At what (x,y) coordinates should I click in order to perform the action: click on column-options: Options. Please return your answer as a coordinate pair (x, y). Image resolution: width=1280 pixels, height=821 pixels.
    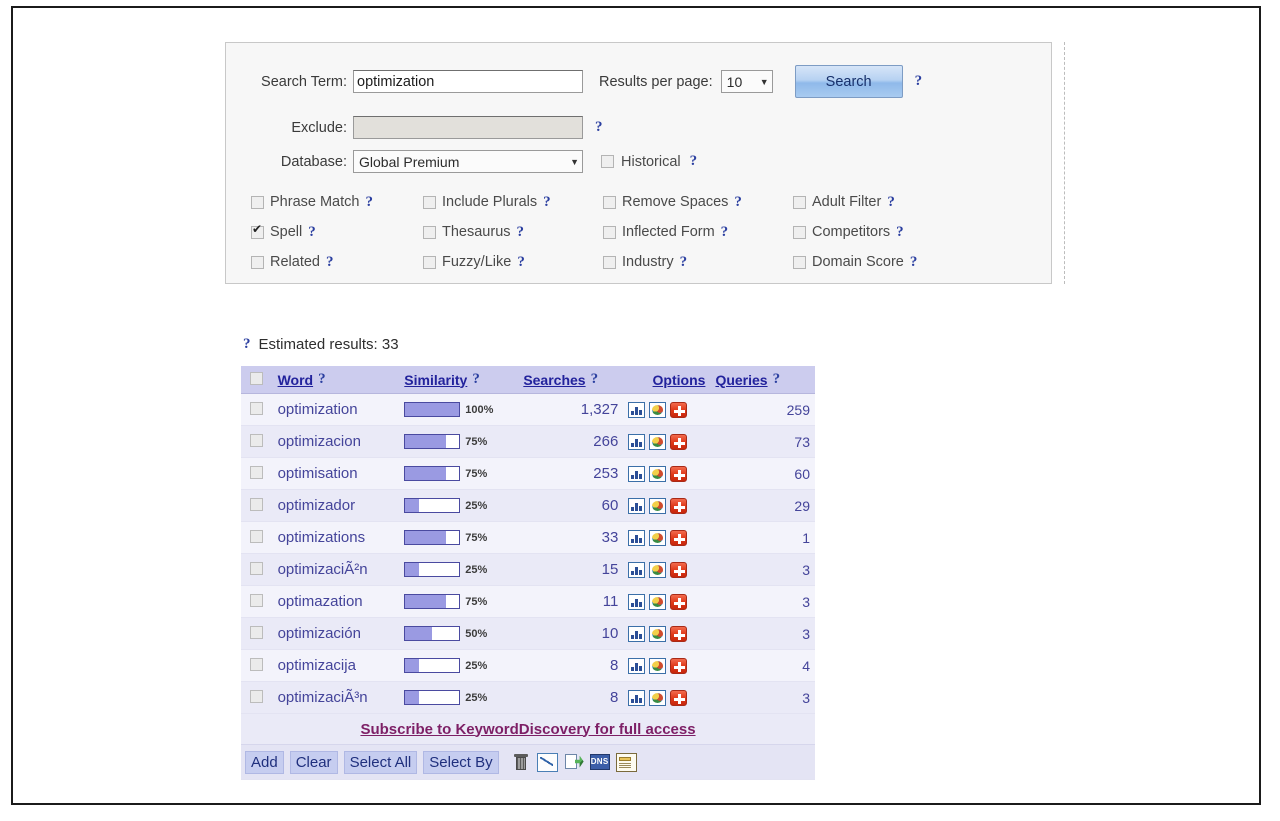
    Looking at the image, I should click on (667, 380).